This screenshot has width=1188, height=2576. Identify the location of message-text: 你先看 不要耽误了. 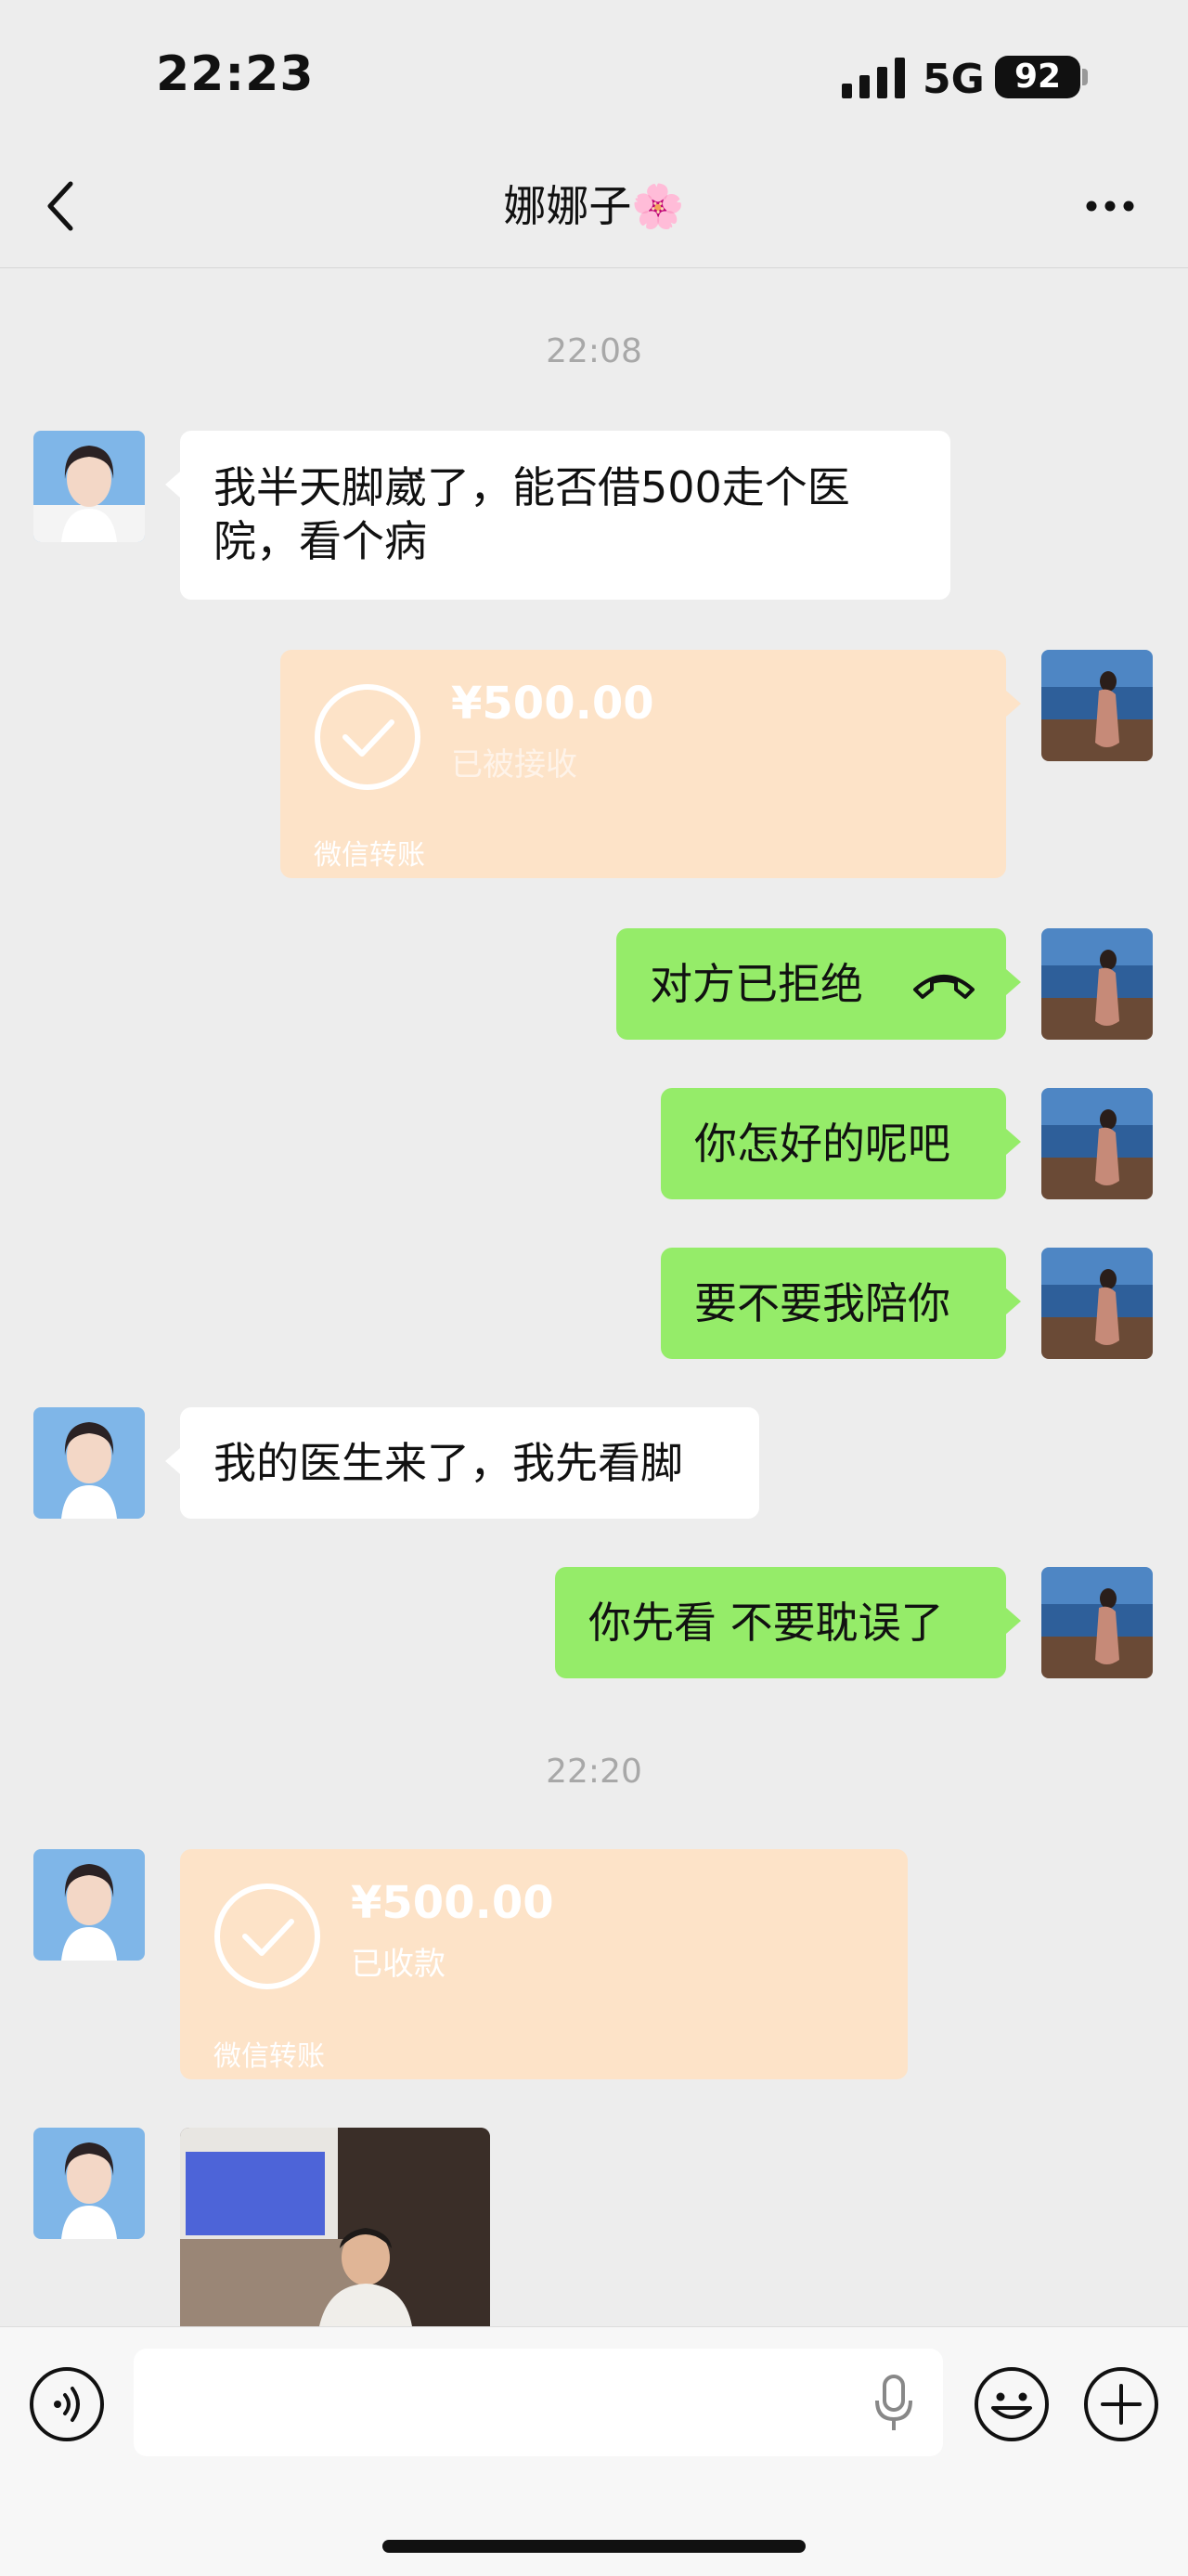
(766, 1623).